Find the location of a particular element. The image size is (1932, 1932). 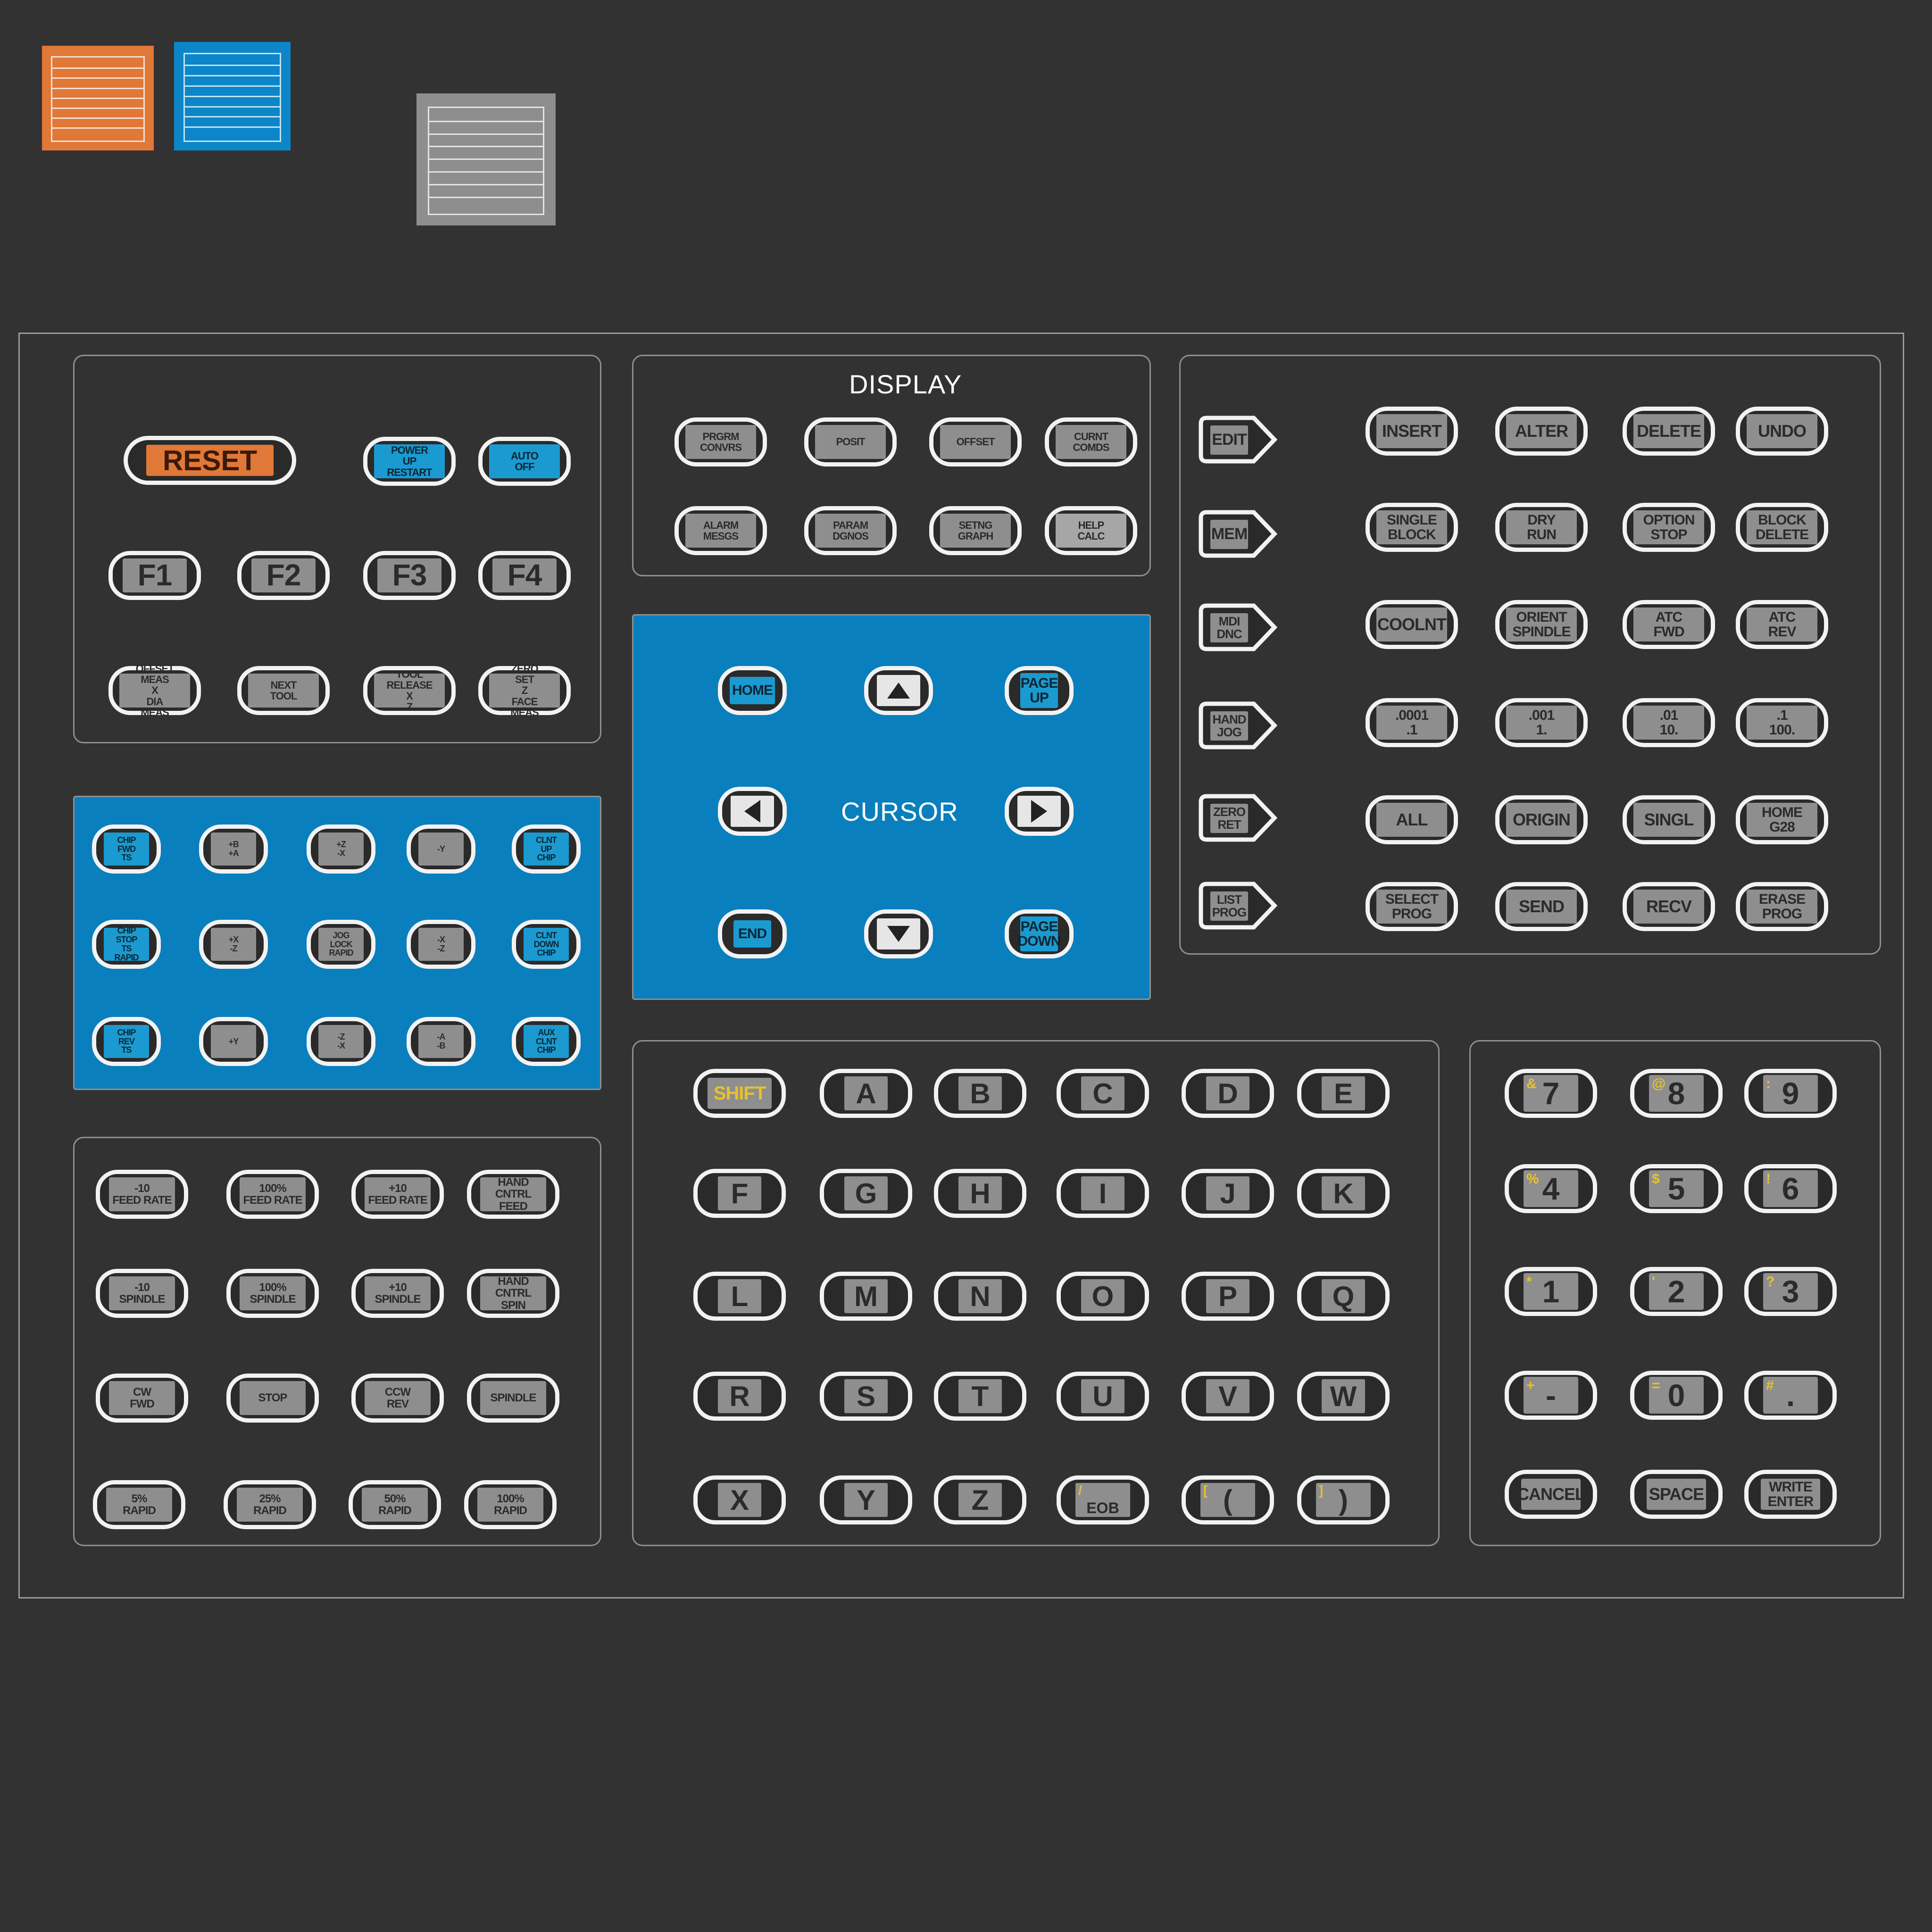

mode-key-delete: DELETE is located at coordinates (1669, 432).